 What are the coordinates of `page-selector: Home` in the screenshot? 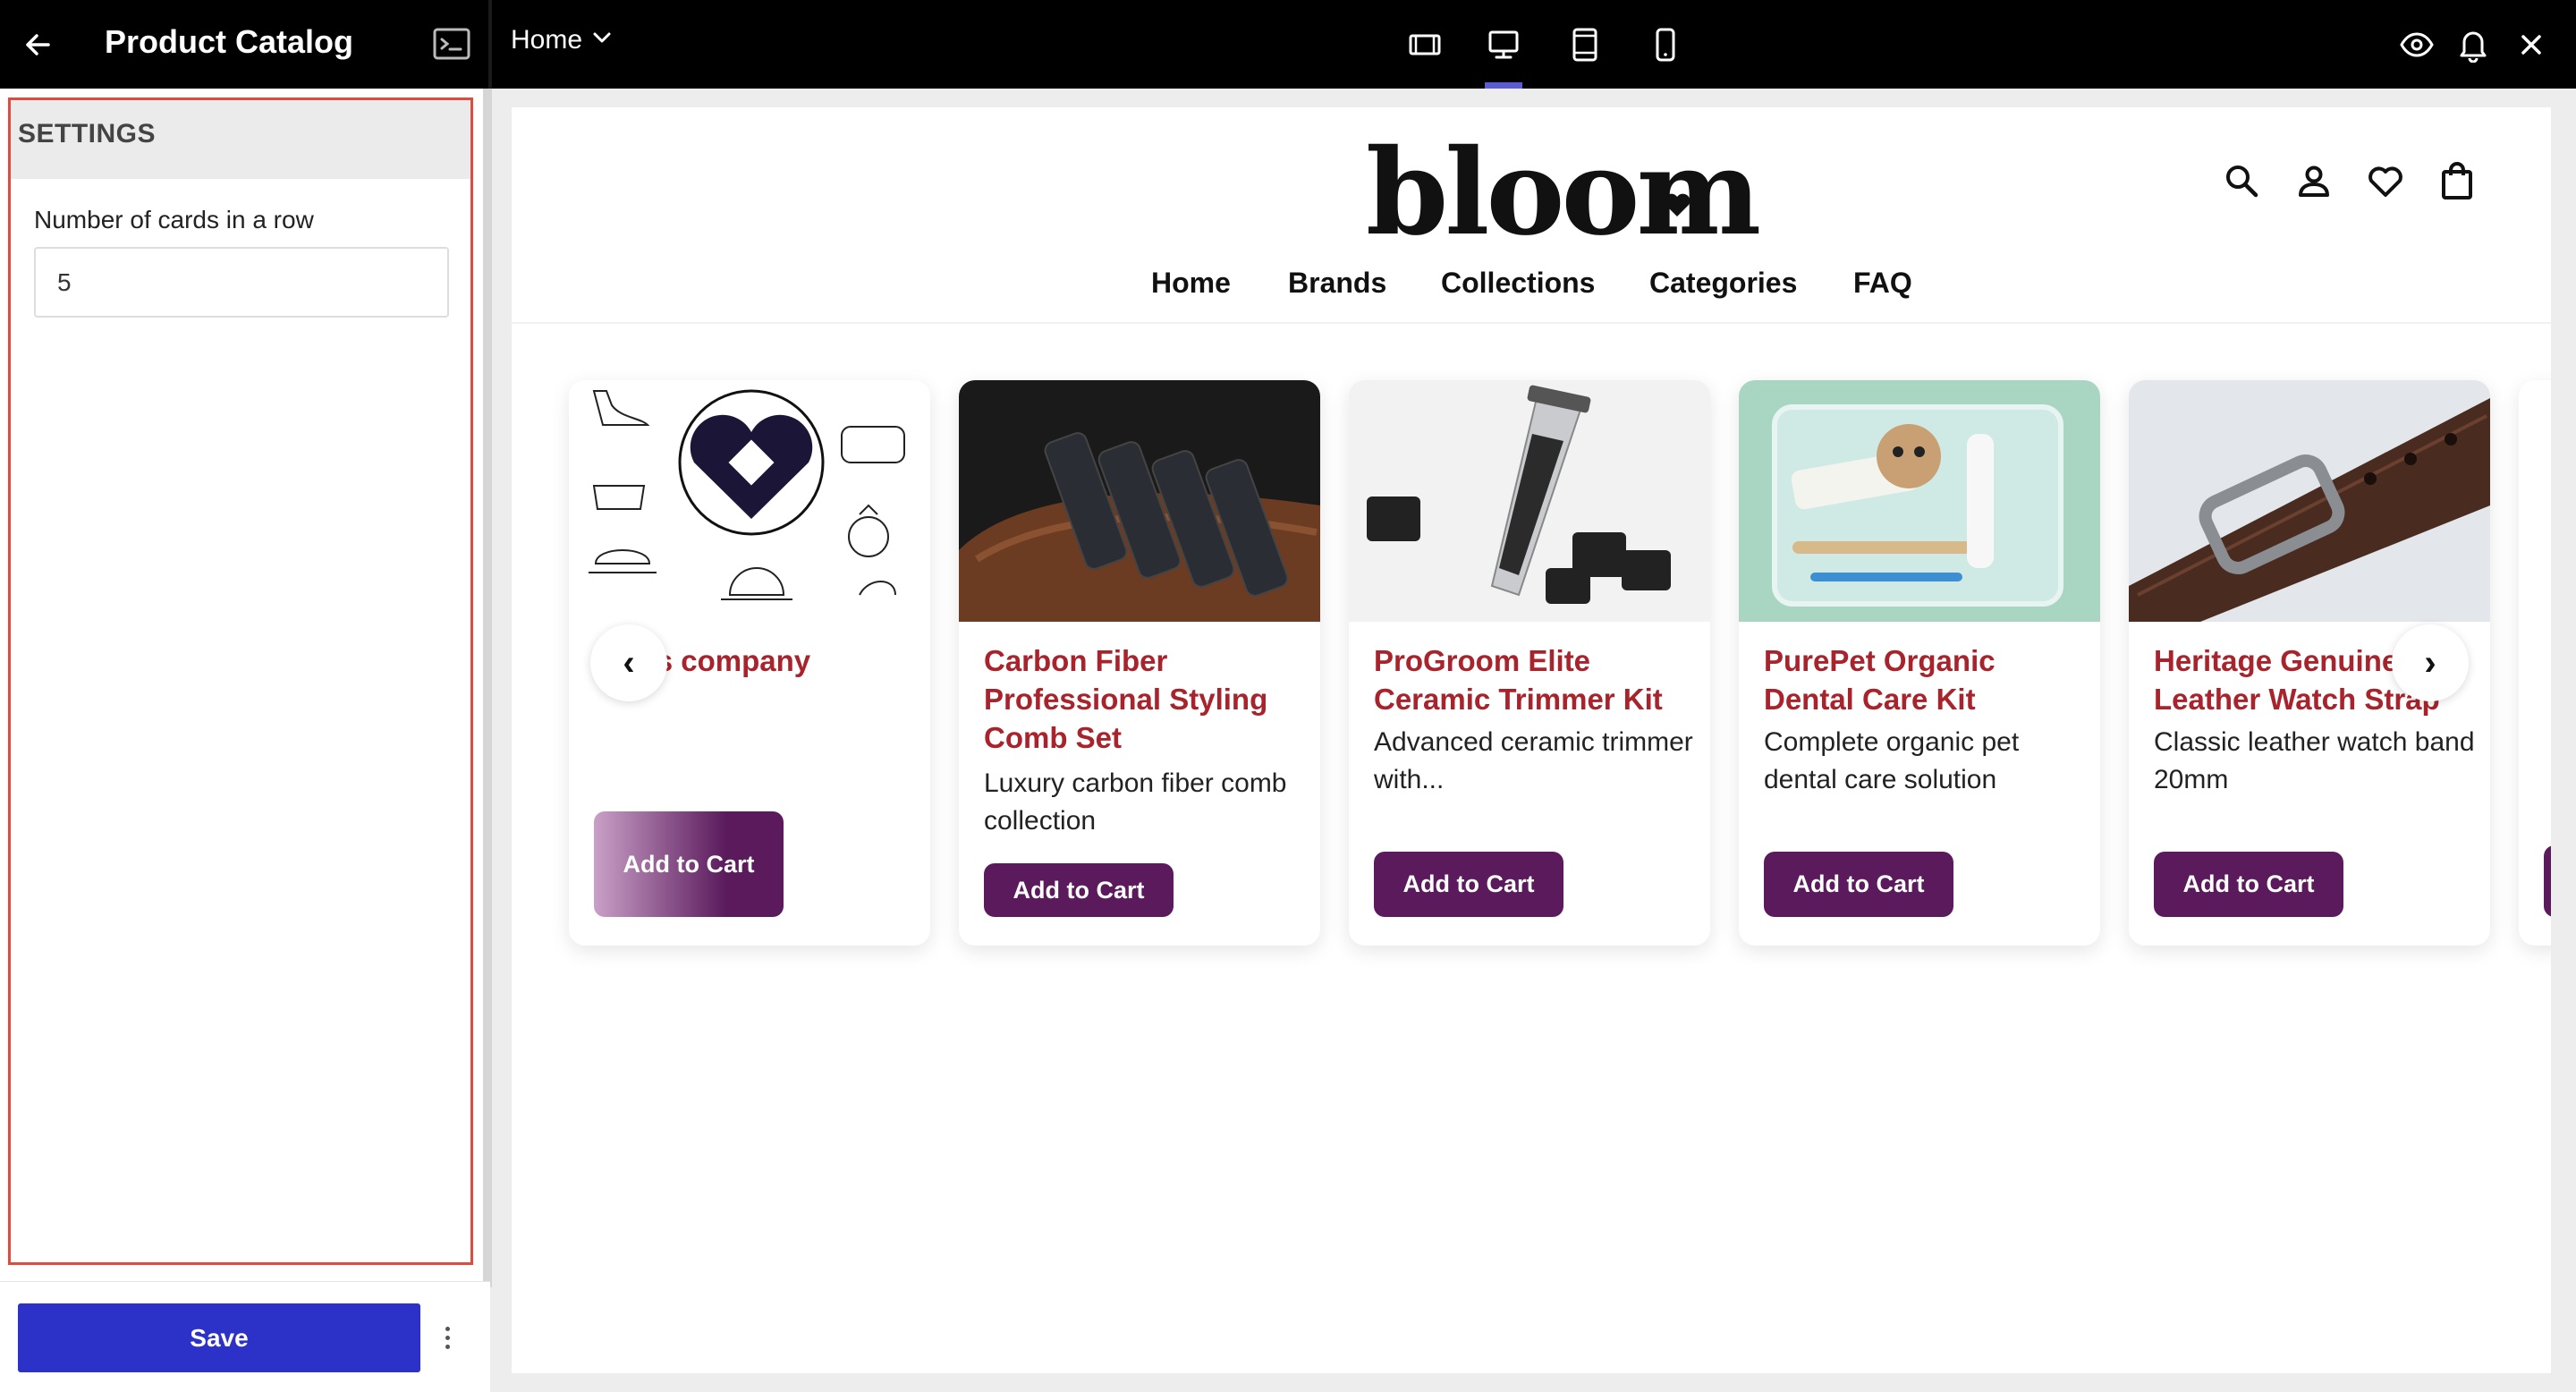 It's located at (562, 40).